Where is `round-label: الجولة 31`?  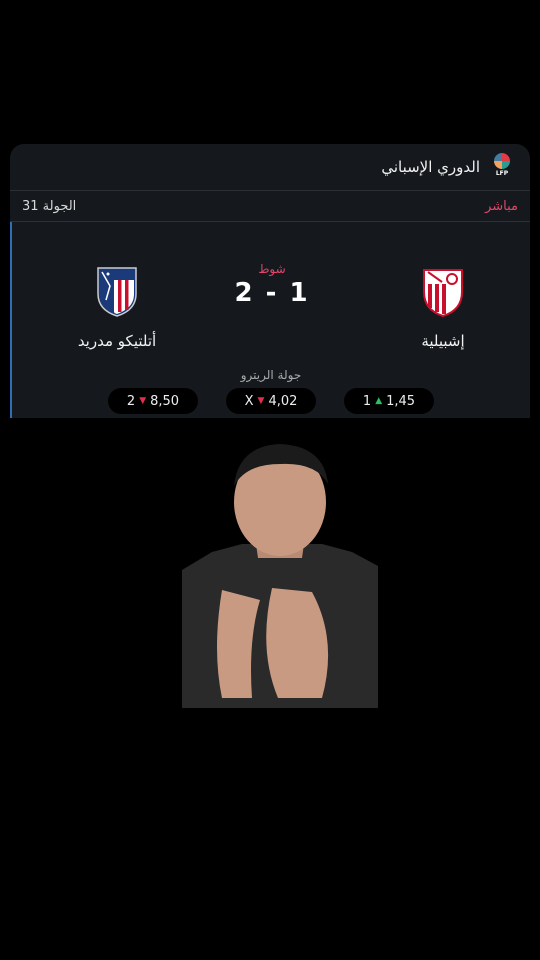
round-label: الجولة 31 is located at coordinates (49, 206).